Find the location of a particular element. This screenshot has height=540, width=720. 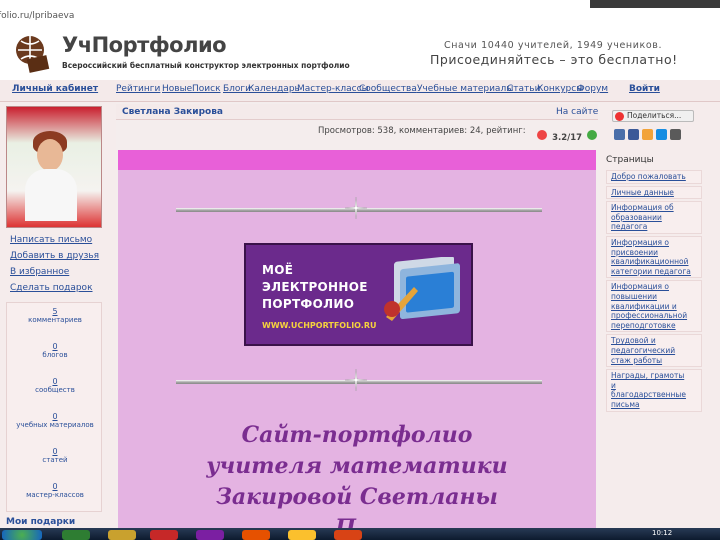

nav-item: Сообщества is located at coordinates (388, 89).